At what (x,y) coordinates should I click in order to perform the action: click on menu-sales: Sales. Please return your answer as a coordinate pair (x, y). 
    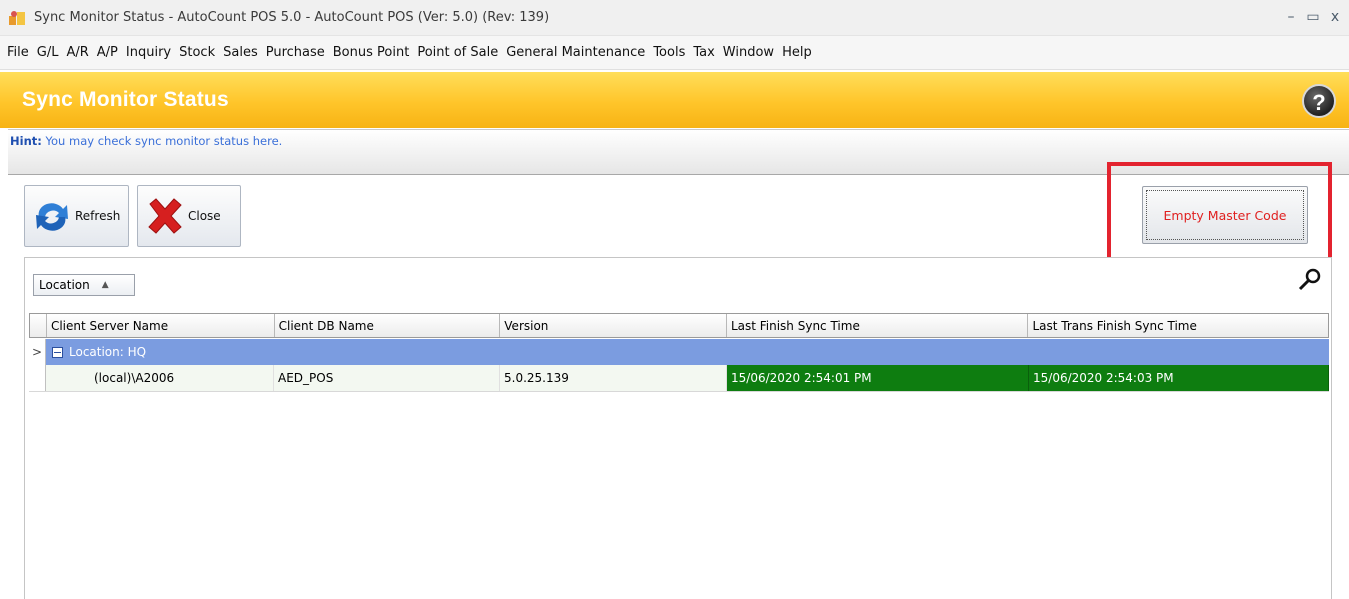
    Looking at the image, I should click on (240, 52).